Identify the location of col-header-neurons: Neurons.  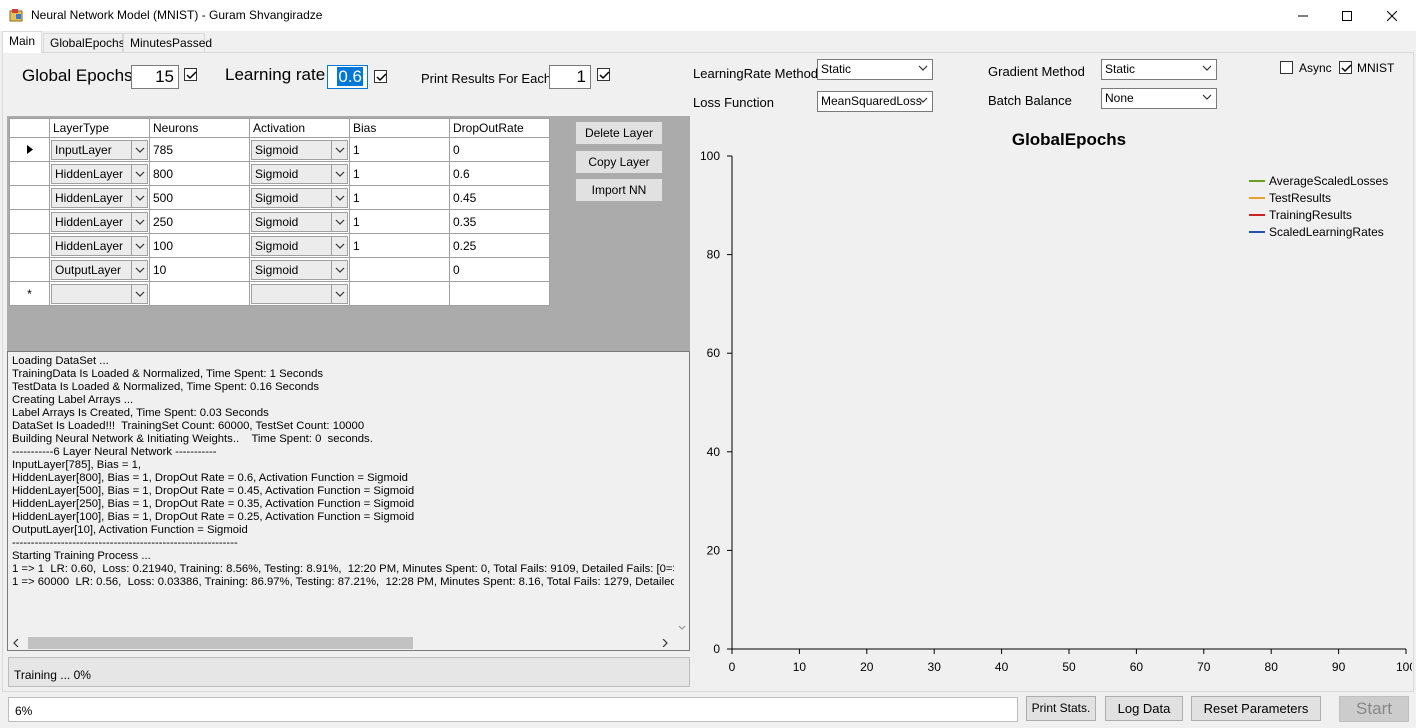
(199, 128).